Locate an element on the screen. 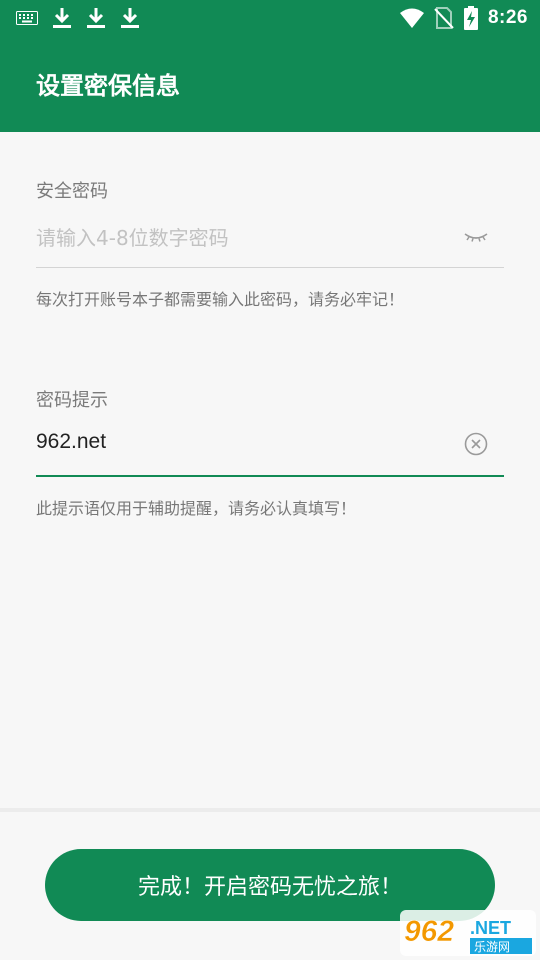 This screenshot has width=540, height=960. page-title: 设置密保信息 is located at coordinates (108, 86).